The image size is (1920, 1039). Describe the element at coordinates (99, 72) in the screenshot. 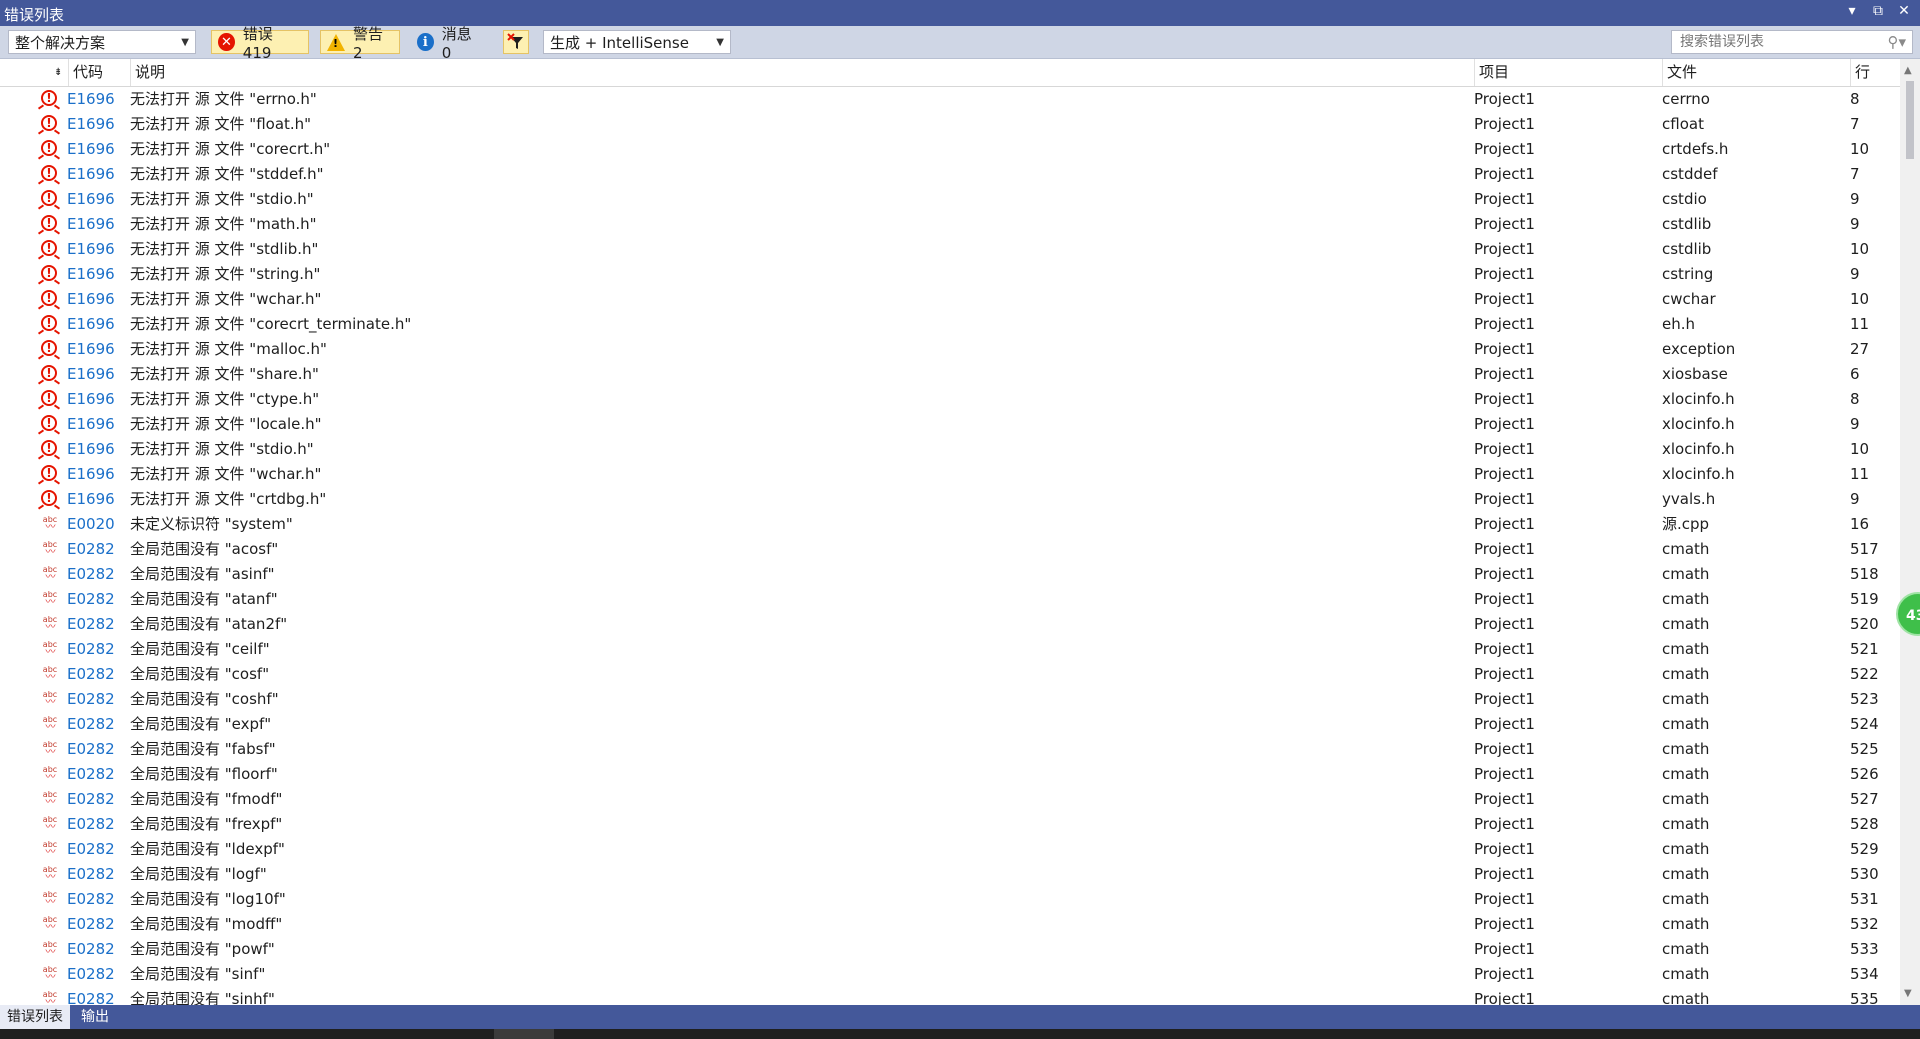

I see `column-code: 代码` at that location.